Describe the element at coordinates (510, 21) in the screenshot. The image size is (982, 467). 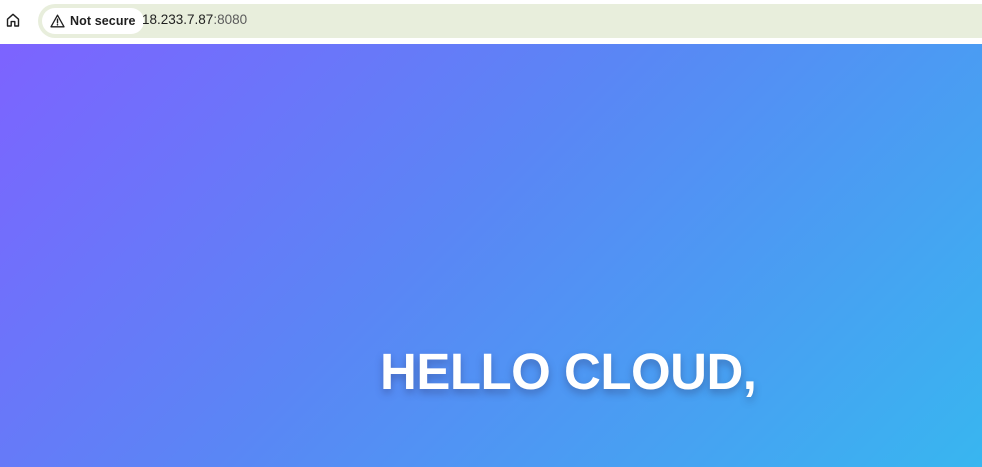
I see `address-bar: Not secure 18.233.7.87:8080` at that location.